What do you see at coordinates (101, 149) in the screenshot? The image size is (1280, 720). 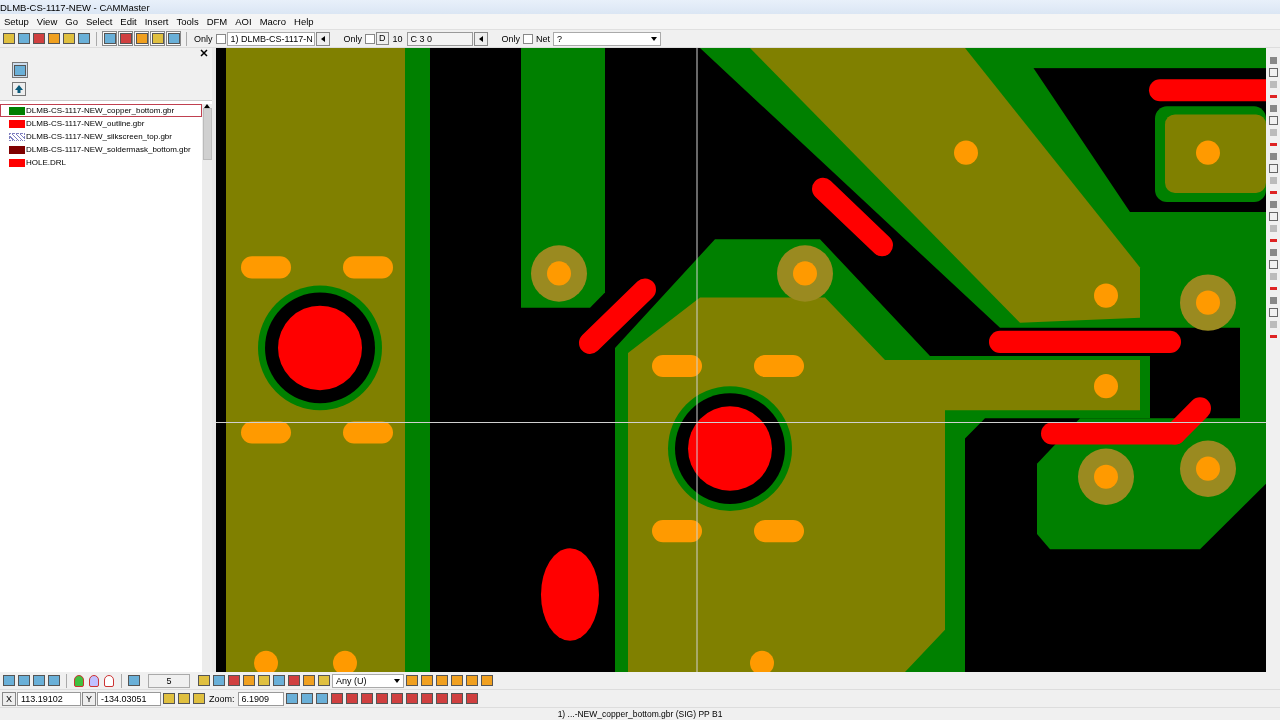 I see `layer-item: DLMB-CS-1117-NEW_soldermask_bottom.gbr` at bounding box center [101, 149].